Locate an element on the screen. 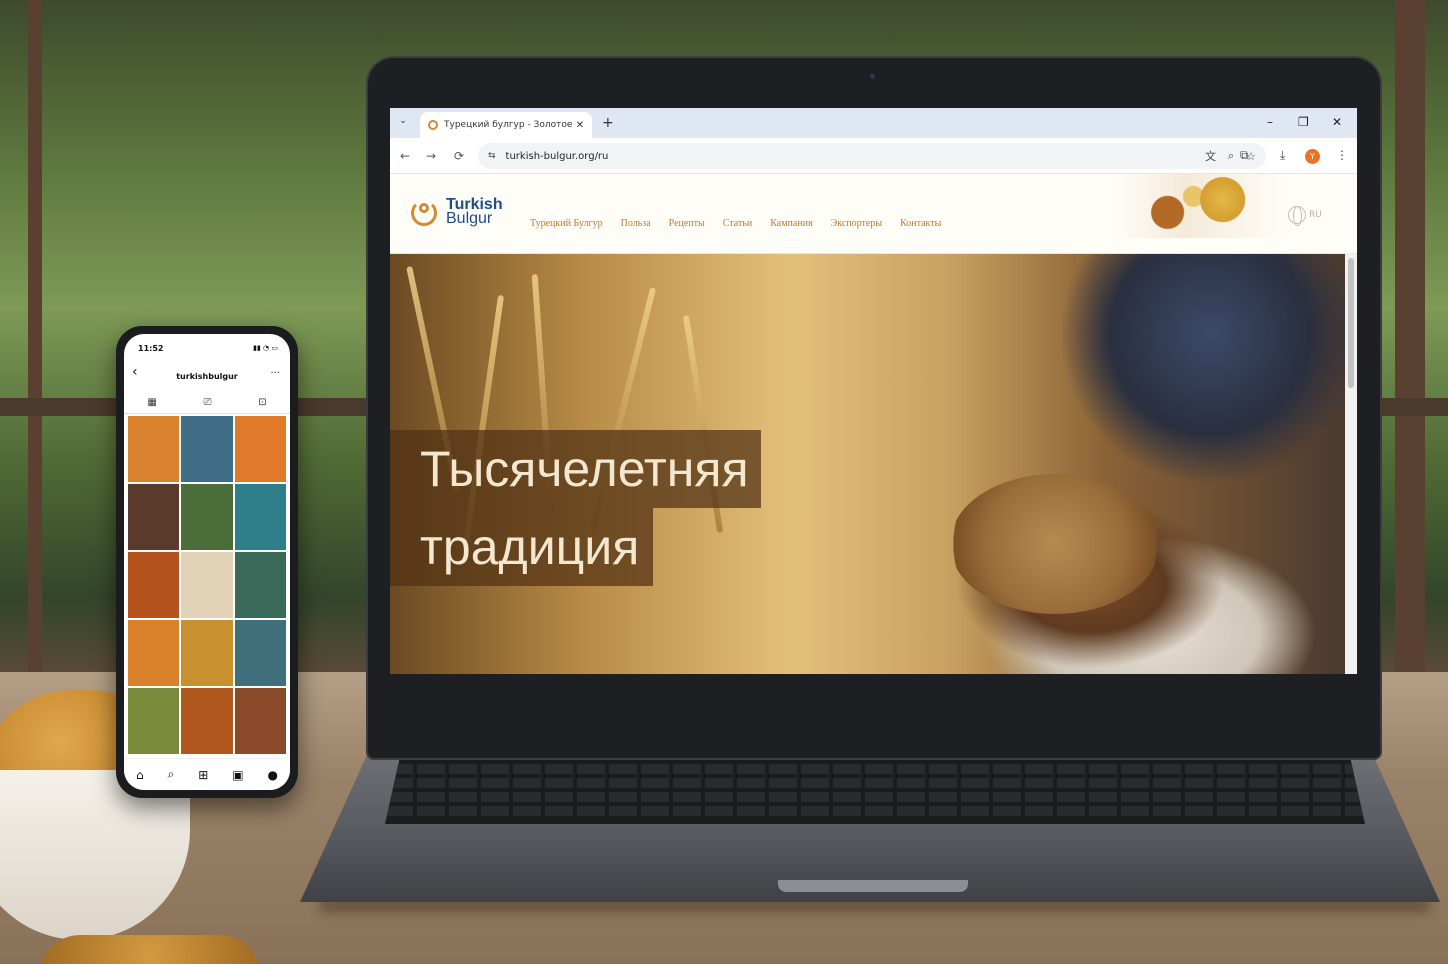  menu-item-campaign: Кампания is located at coordinates (791, 223).